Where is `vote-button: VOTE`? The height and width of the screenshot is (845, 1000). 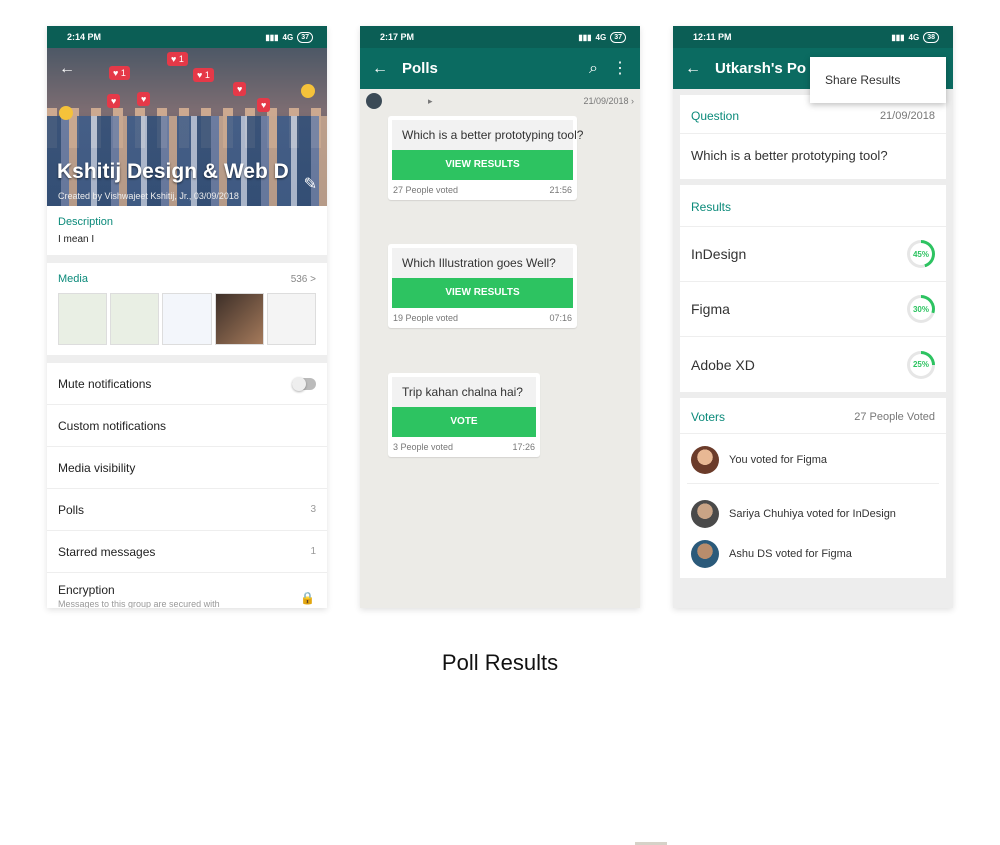
vote-button: VOTE is located at coordinates (464, 422).